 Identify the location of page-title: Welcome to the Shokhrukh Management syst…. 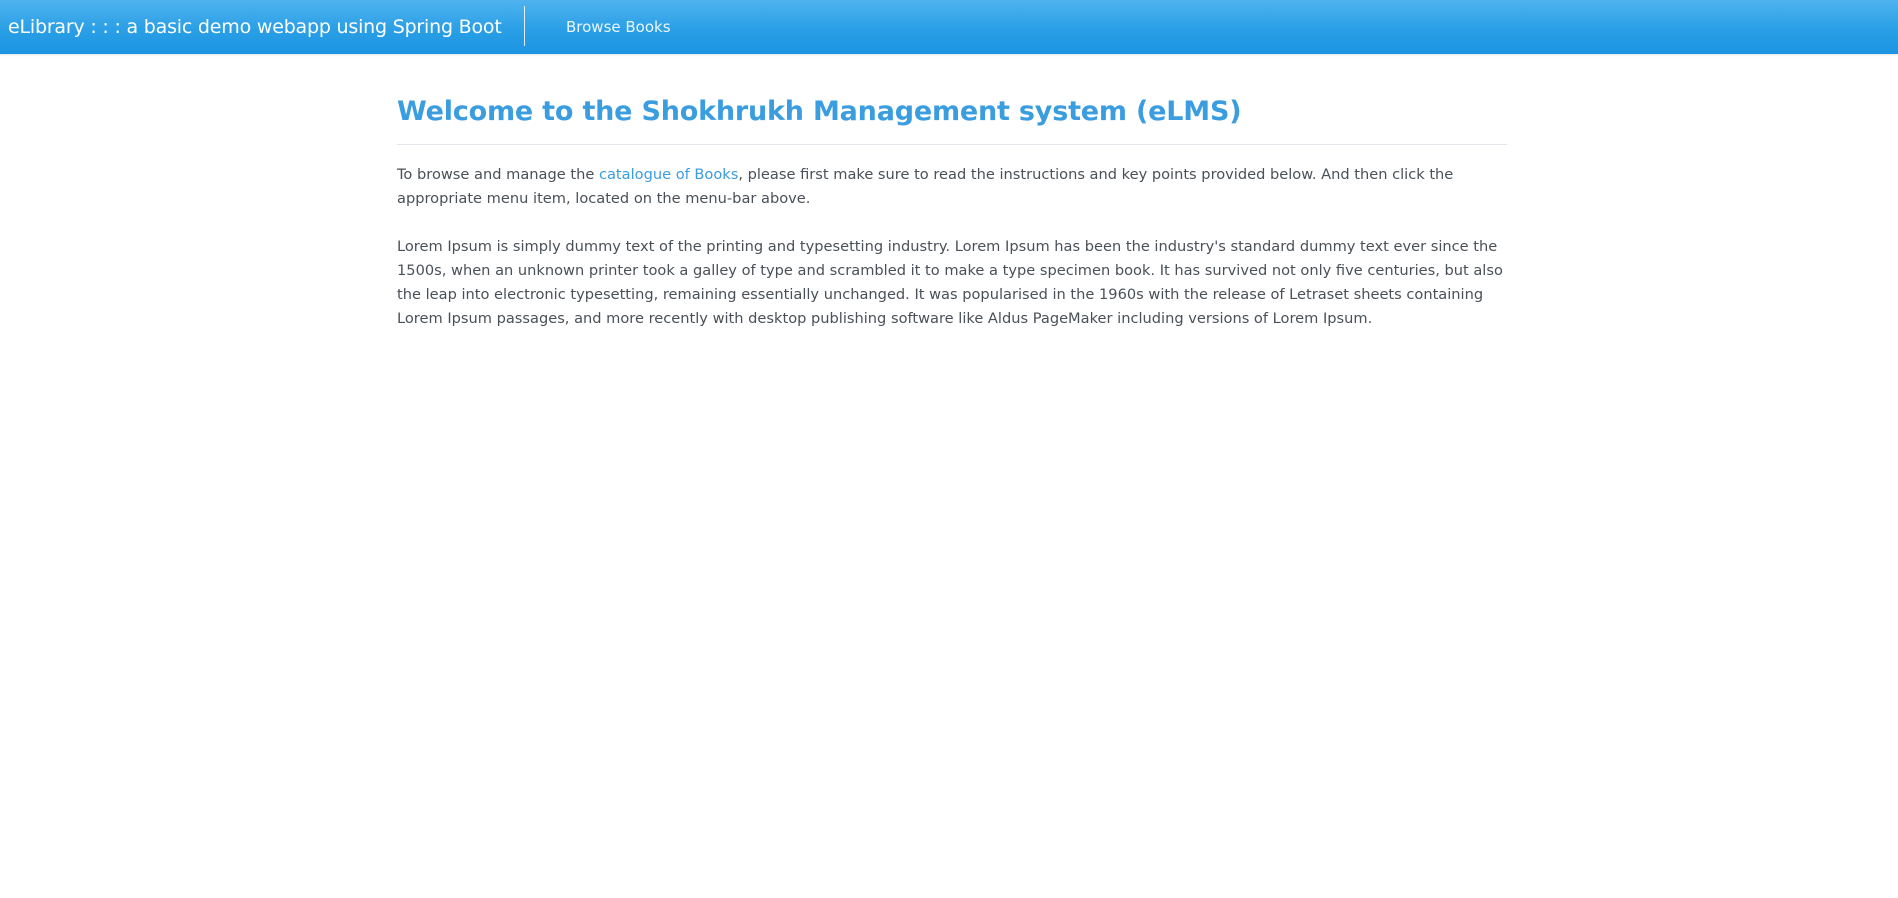
(952, 117).